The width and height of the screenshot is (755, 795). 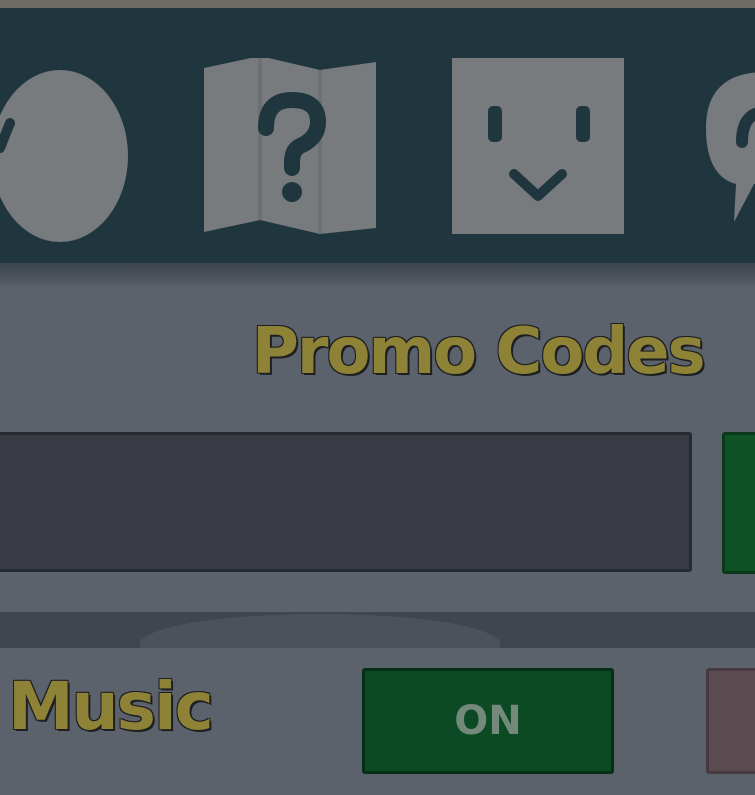 I want to click on section-divider, so click(x=377, y=630).